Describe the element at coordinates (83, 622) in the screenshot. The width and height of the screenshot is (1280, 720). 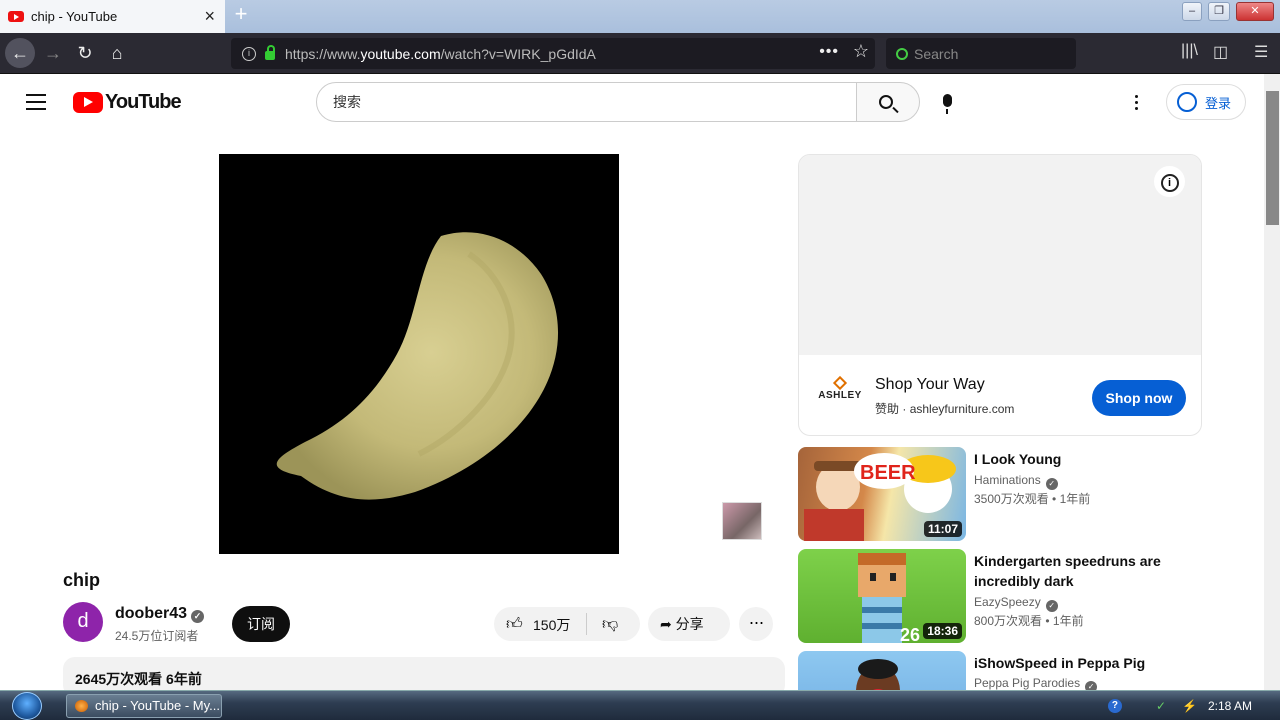
I see `channel-avatar: d` at that location.